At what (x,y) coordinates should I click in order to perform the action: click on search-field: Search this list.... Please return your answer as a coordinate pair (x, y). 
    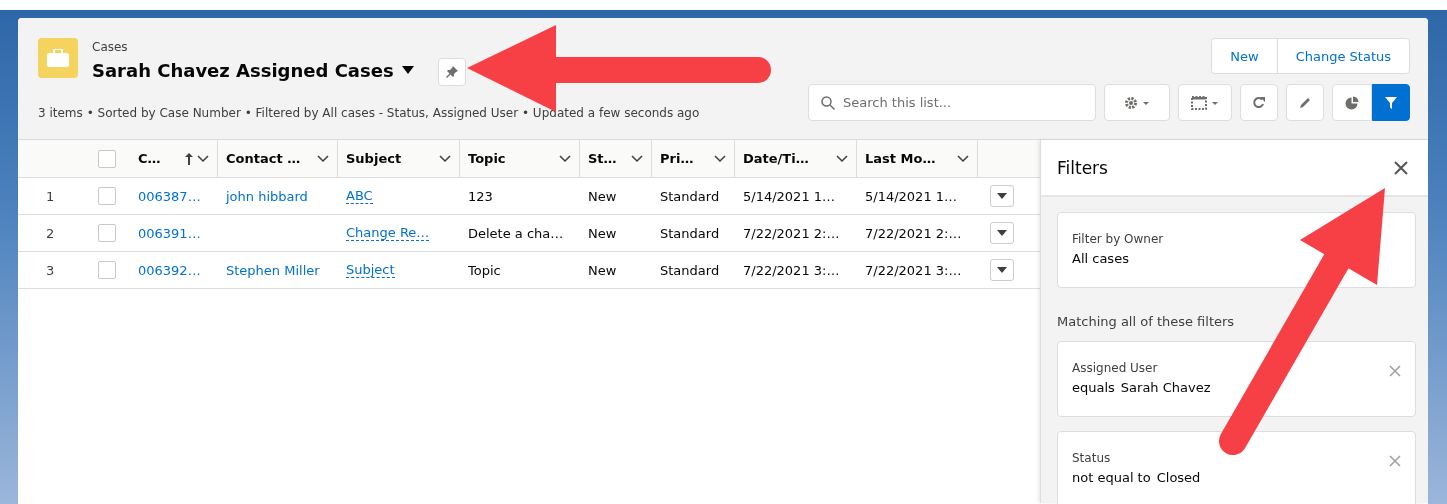
    Looking at the image, I should click on (952, 102).